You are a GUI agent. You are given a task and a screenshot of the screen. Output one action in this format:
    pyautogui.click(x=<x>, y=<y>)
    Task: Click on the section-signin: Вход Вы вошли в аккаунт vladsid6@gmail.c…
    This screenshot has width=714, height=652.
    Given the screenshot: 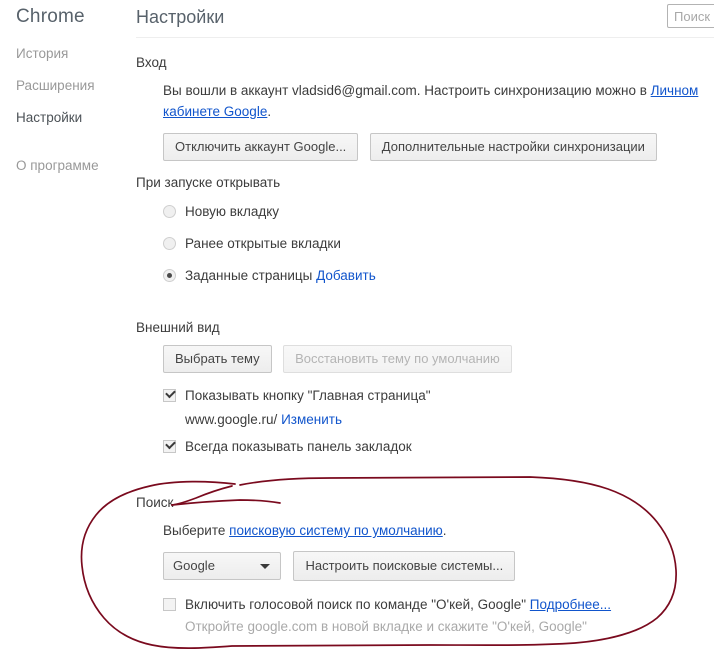 What is the action you would take?
    pyautogui.click(x=425, y=108)
    